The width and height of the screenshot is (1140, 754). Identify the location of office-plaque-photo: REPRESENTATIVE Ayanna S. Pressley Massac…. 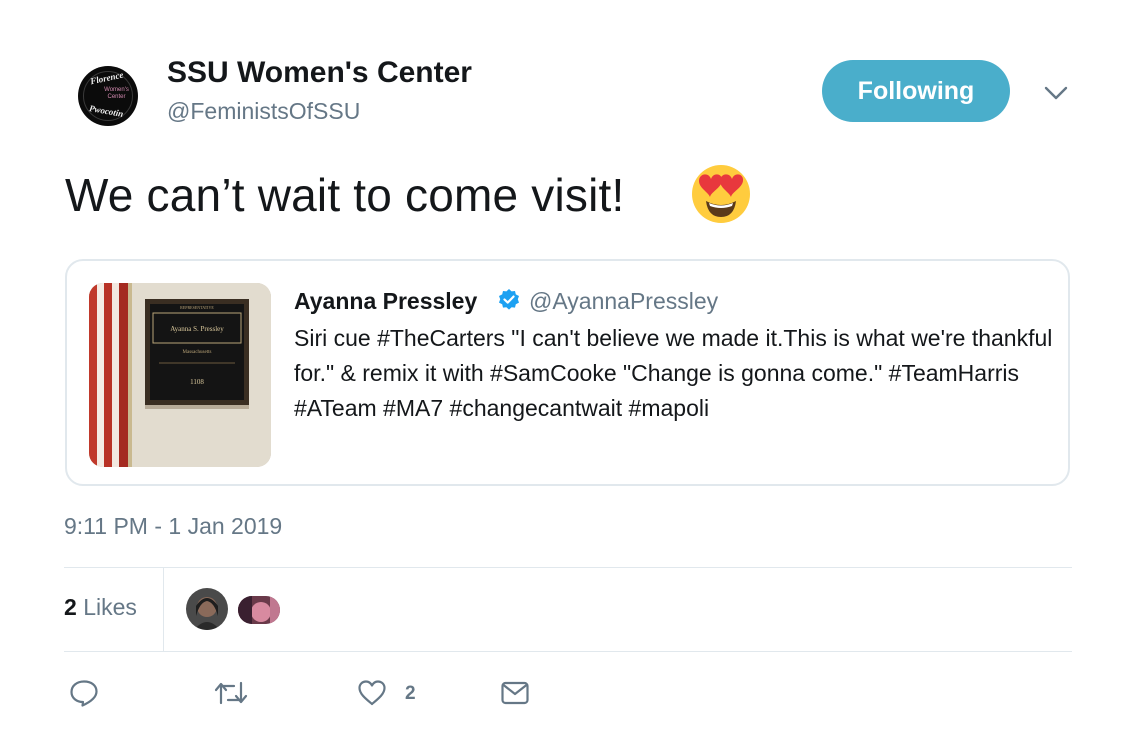
(180, 375).